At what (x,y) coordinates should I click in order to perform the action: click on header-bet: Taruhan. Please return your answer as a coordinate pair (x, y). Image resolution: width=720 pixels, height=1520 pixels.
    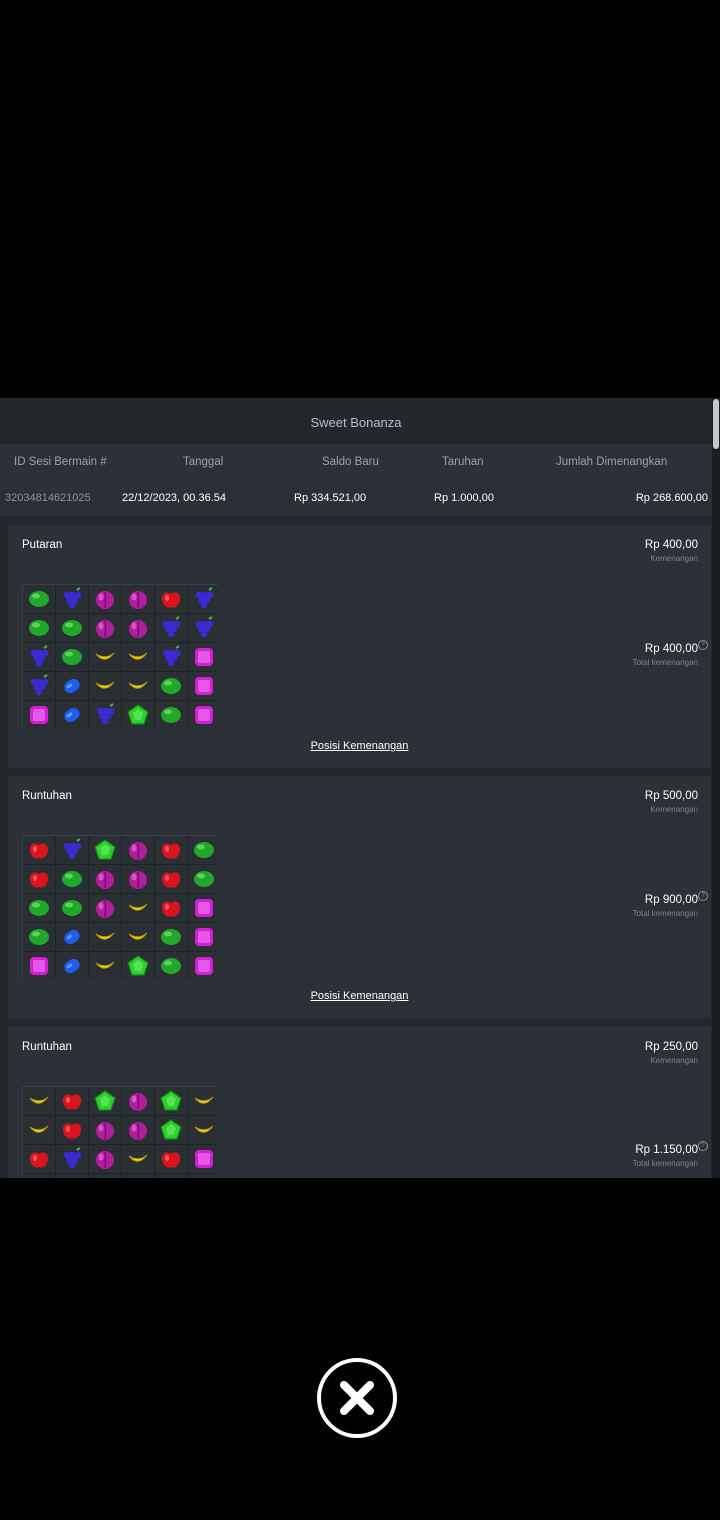
    Looking at the image, I should click on (463, 462).